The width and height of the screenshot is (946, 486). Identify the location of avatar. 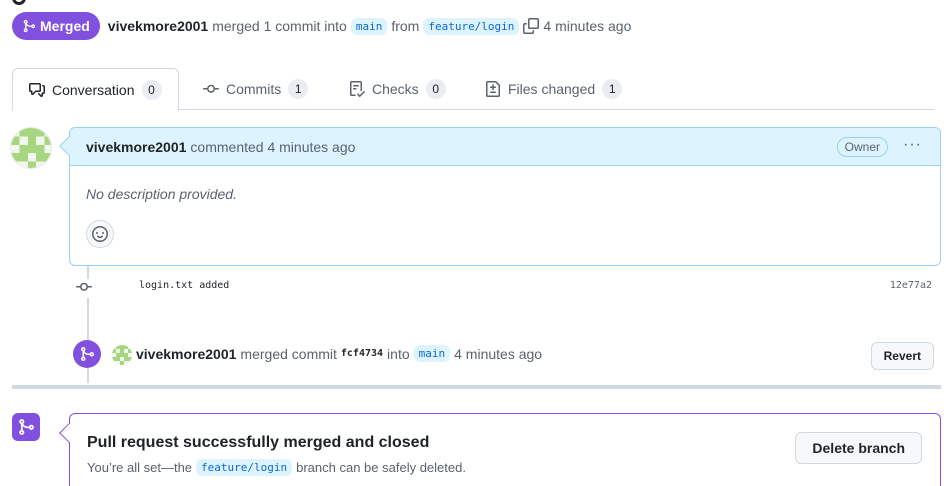
(31, 148).